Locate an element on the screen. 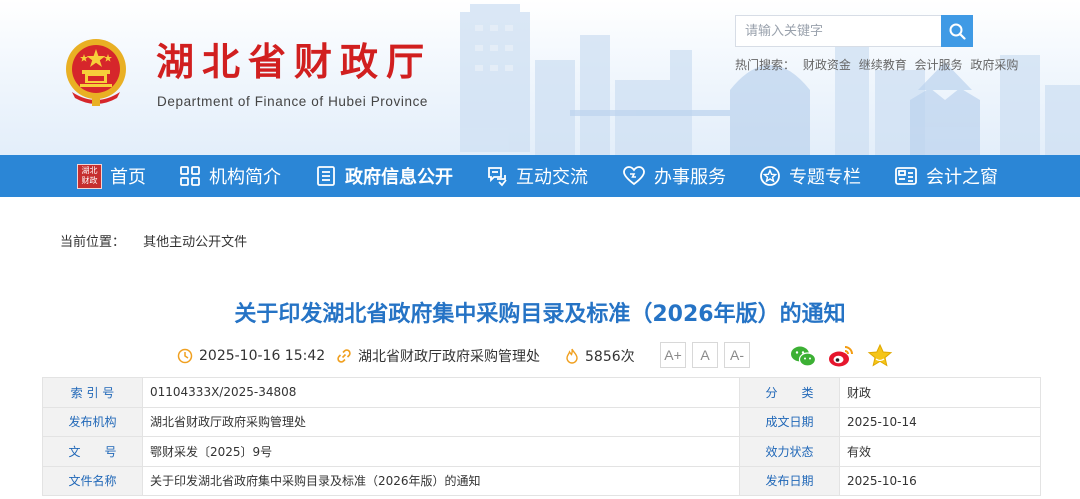 Image resolution: width=1080 pixels, height=499 pixels. home-seal-line-2: 财政 is located at coordinates (89, 180).